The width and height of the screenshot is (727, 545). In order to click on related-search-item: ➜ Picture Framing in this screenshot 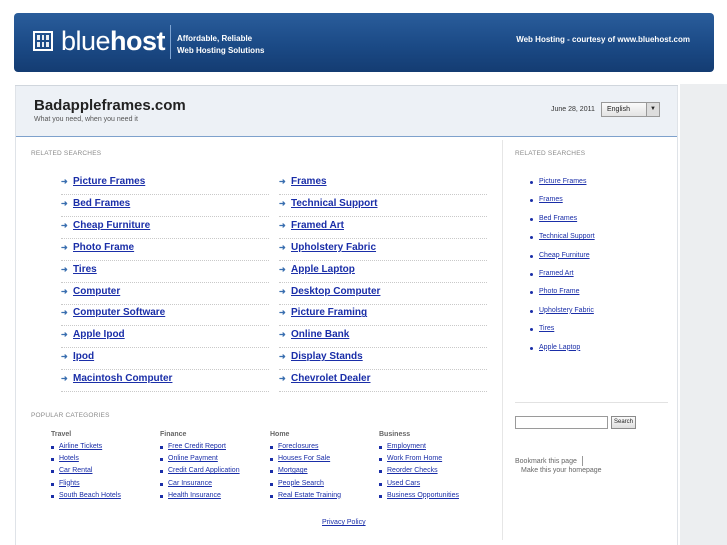, I will do `click(383, 315)`.